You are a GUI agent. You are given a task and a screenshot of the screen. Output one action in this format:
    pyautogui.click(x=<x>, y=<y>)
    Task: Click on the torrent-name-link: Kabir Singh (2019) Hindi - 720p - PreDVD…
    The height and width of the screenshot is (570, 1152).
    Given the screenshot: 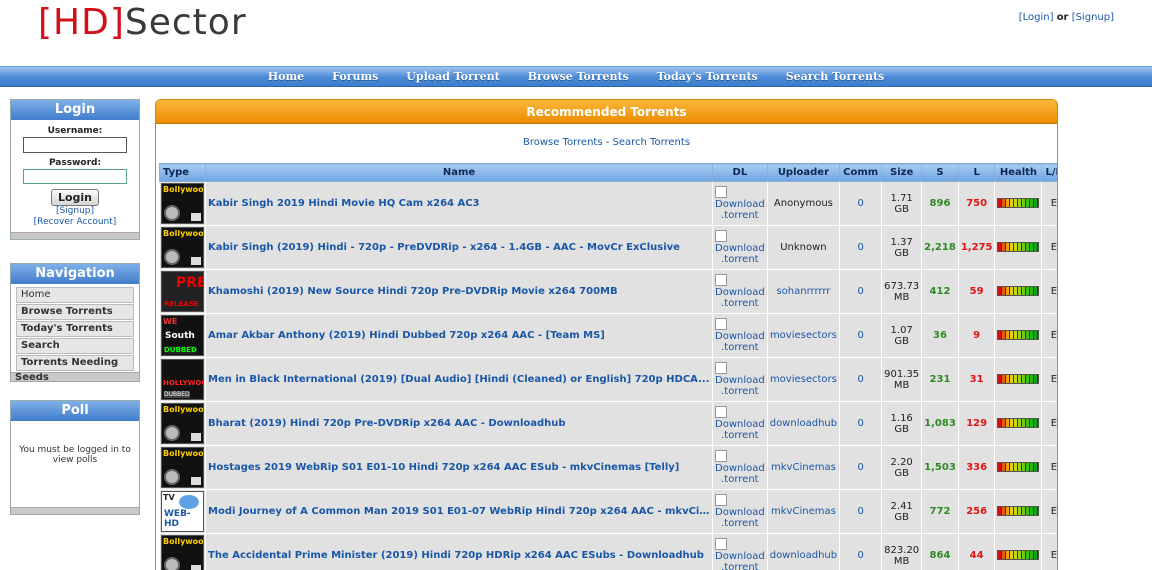 What is the action you would take?
    pyautogui.click(x=459, y=247)
    